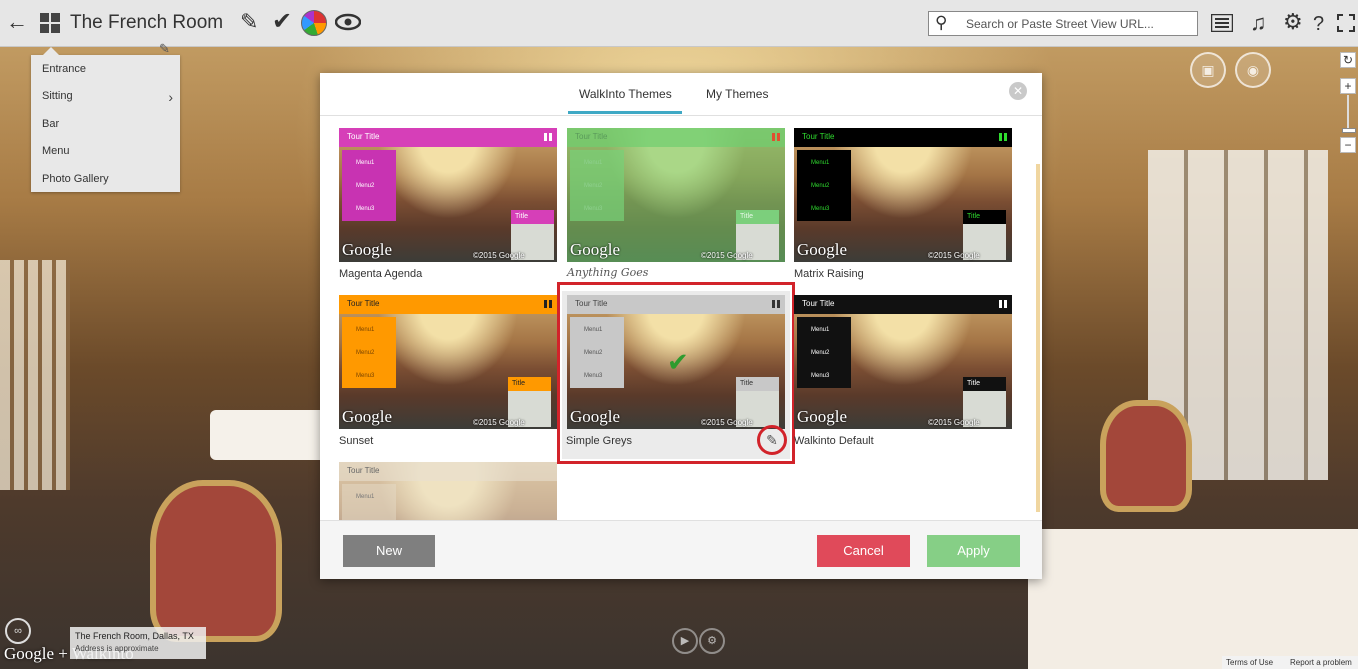 The height and width of the screenshot is (669, 1358). What do you see at coordinates (56, 151) in the screenshot?
I see `menu-item-menu: Menu` at bounding box center [56, 151].